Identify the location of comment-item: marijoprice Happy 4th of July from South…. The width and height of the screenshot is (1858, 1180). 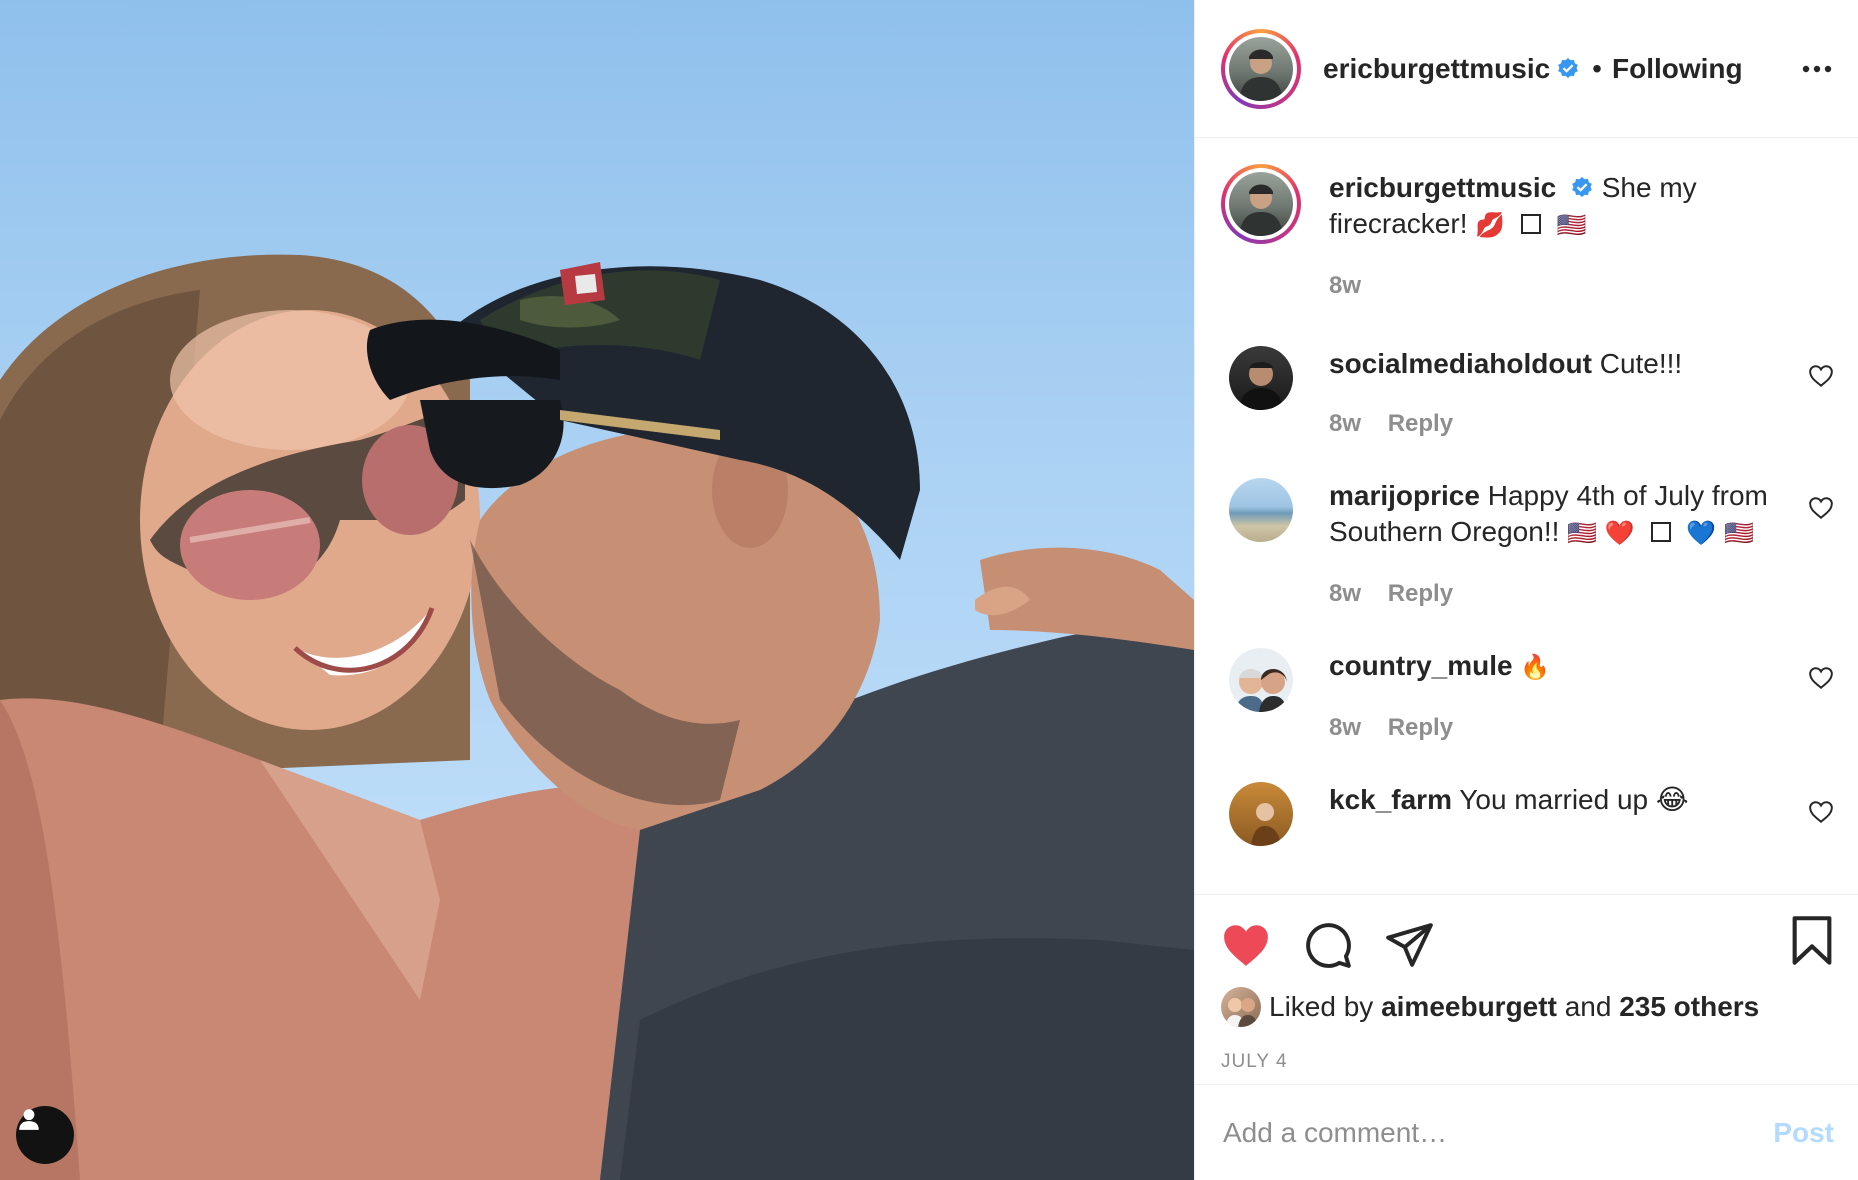
(1527, 545).